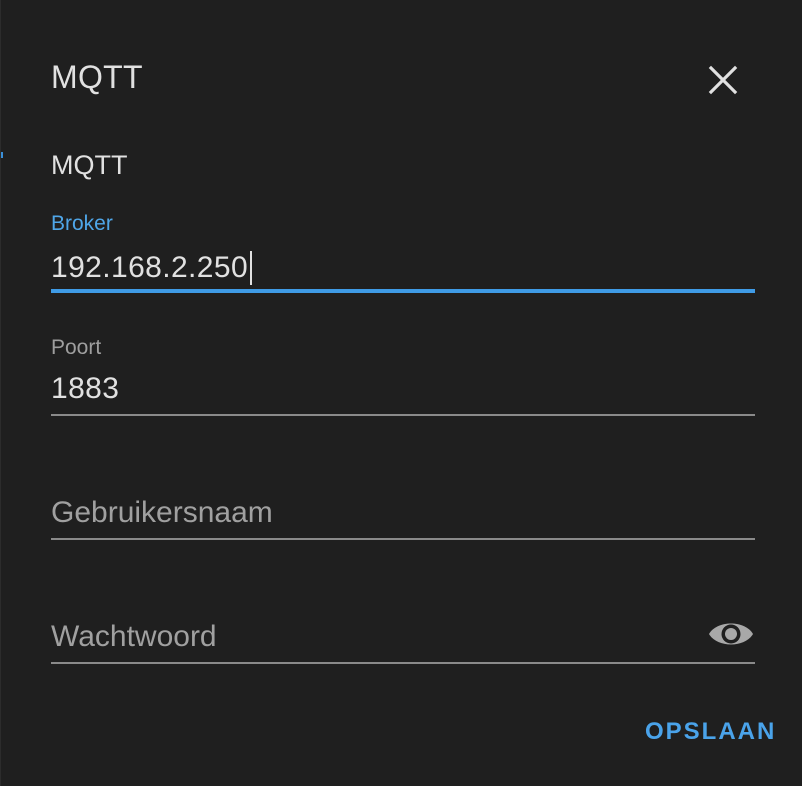 The image size is (802, 786). What do you see at coordinates (85, 389) in the screenshot?
I see `port-input: 1883` at bounding box center [85, 389].